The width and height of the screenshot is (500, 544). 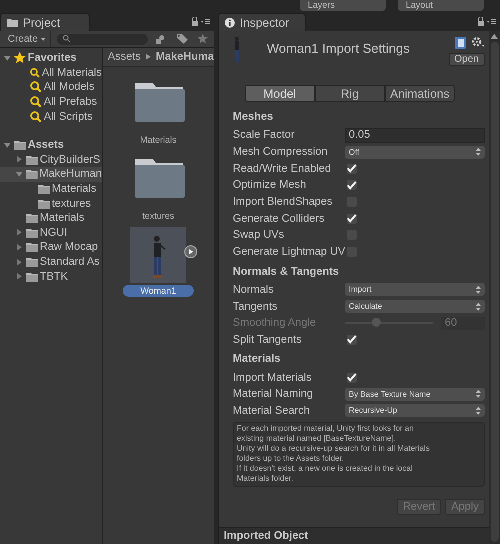 What do you see at coordinates (334, 449) in the screenshot?
I see `help-text-line: Unity will do a recursive-up search for it in all Materials` at bounding box center [334, 449].